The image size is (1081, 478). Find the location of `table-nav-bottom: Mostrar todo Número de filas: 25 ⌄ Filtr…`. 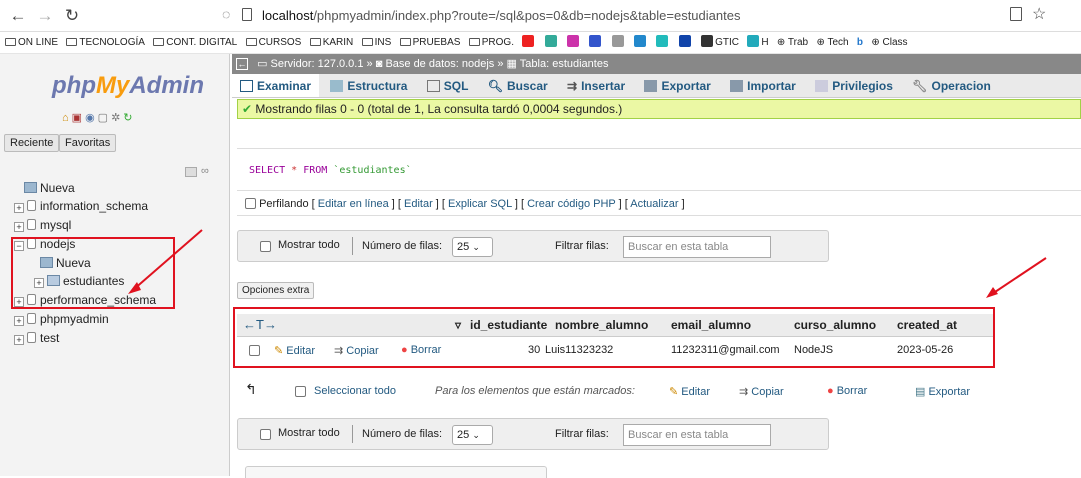

table-nav-bottom: Mostrar todo Número de filas: 25 ⌄ Filtr… is located at coordinates (533, 434).